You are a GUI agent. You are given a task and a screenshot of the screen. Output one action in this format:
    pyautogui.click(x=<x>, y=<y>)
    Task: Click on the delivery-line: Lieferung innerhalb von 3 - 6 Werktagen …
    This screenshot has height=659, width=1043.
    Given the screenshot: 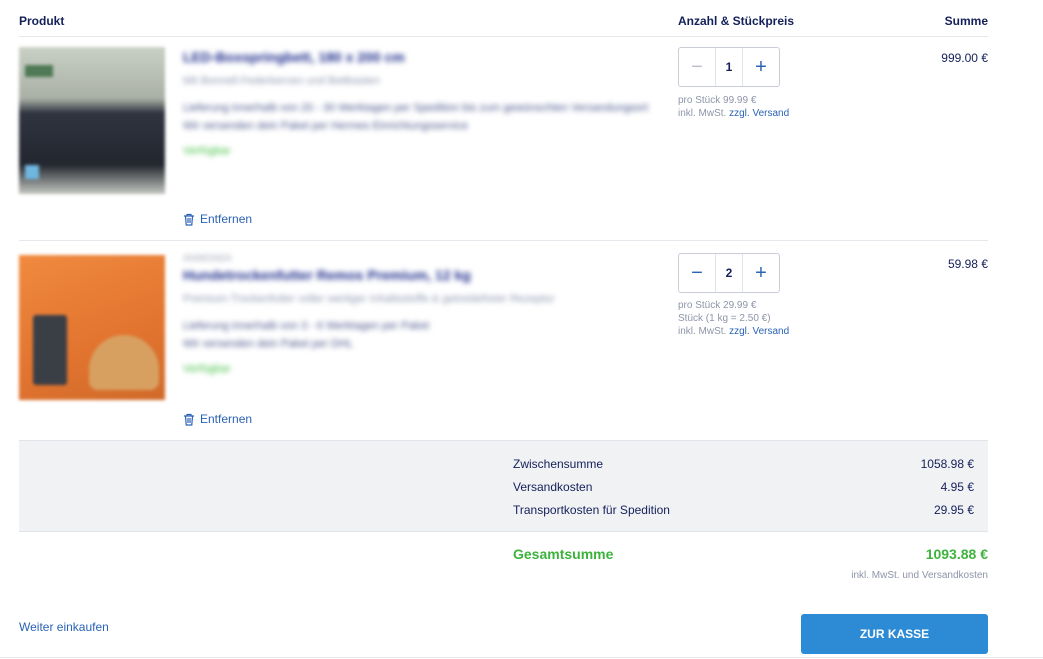 What is the action you would take?
    pyautogui.click(x=306, y=326)
    